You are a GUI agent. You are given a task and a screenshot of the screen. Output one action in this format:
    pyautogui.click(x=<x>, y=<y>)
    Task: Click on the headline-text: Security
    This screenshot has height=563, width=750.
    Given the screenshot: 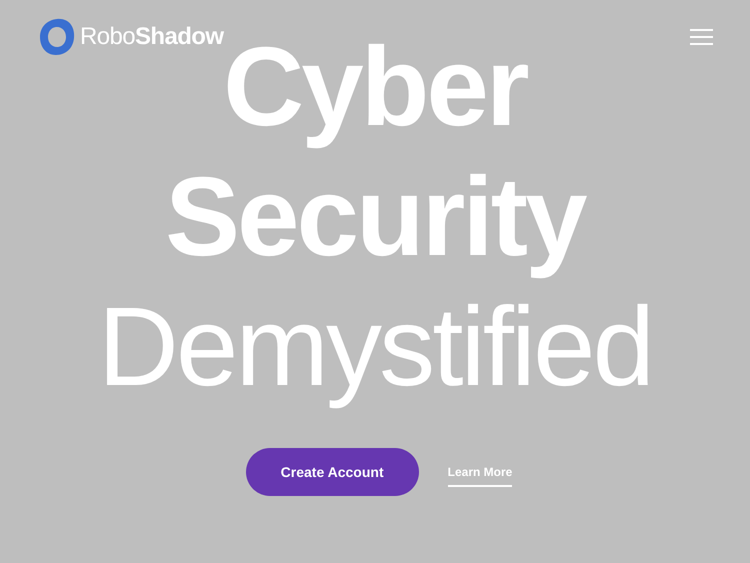 What is the action you would take?
    pyautogui.click(x=375, y=217)
    